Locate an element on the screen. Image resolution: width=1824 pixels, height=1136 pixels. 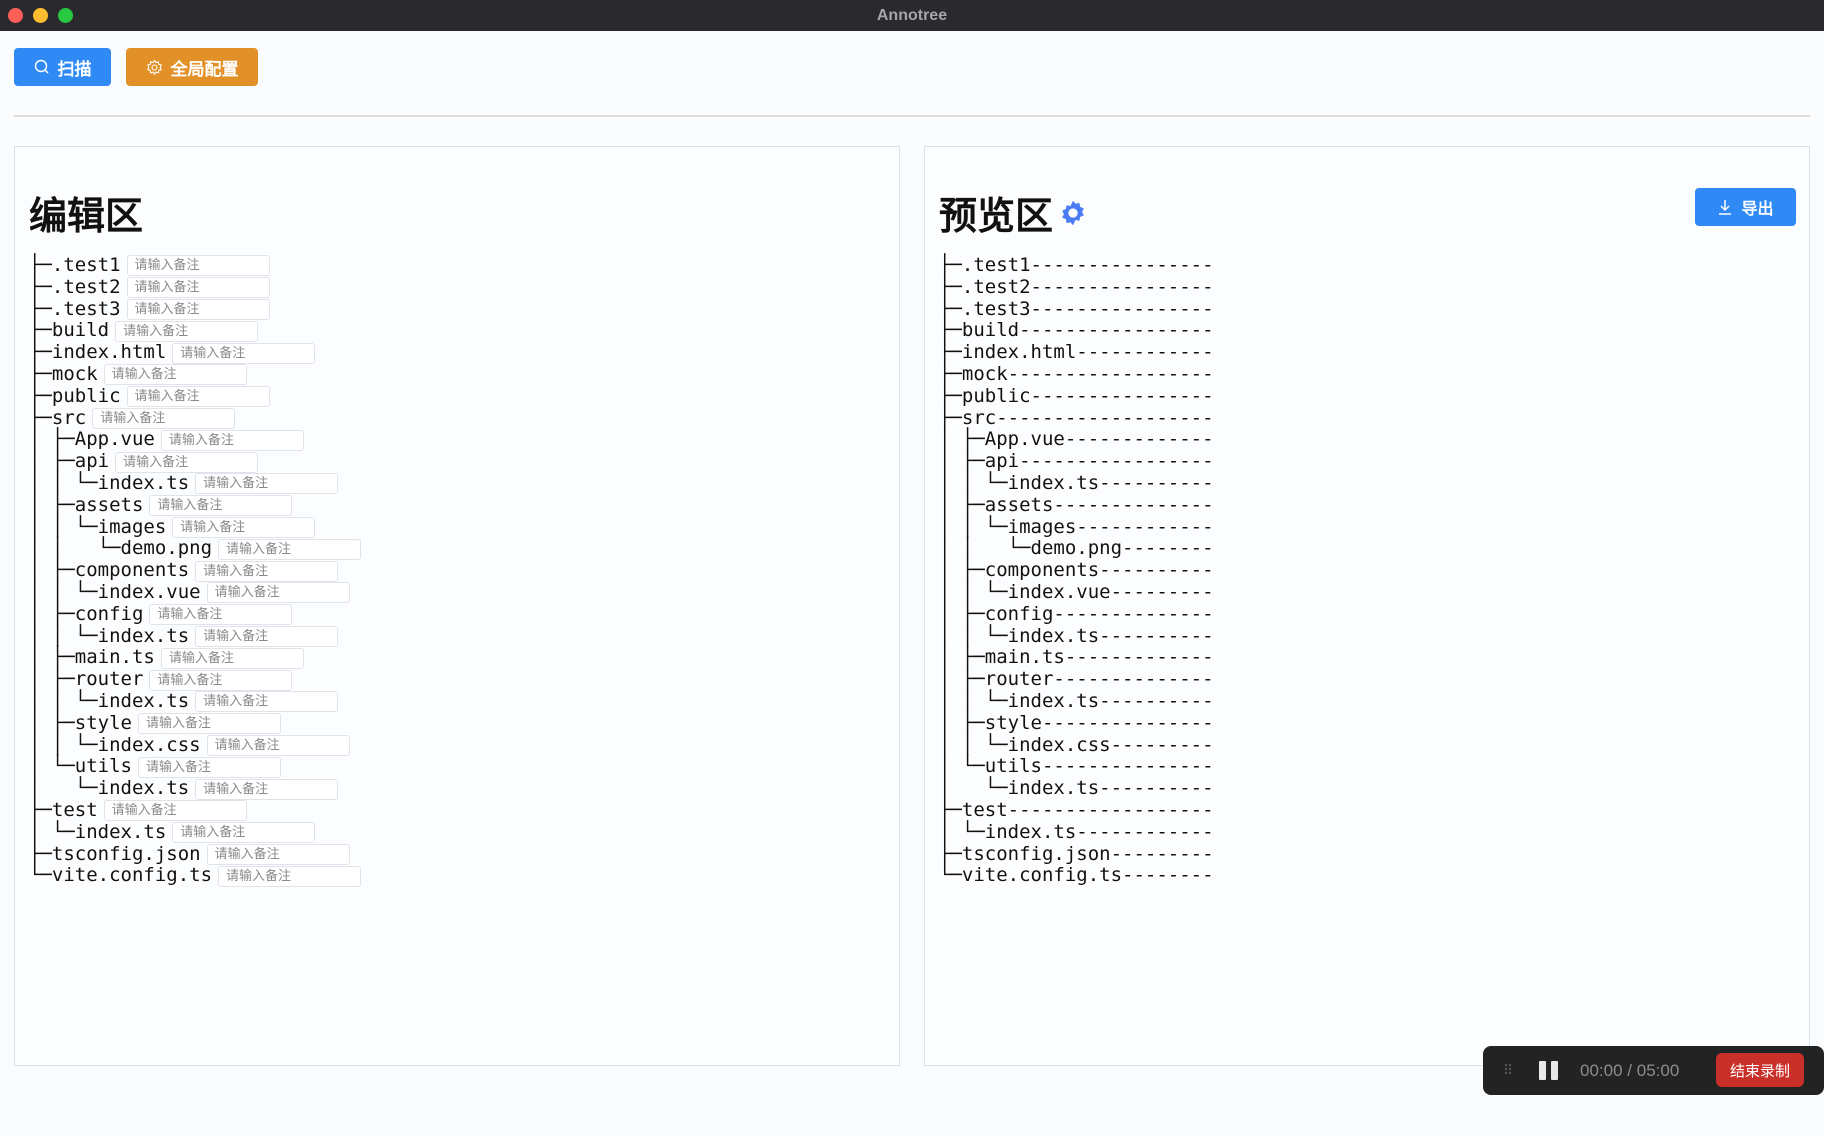
file-name: tsconfig.json is located at coordinates (126, 853).